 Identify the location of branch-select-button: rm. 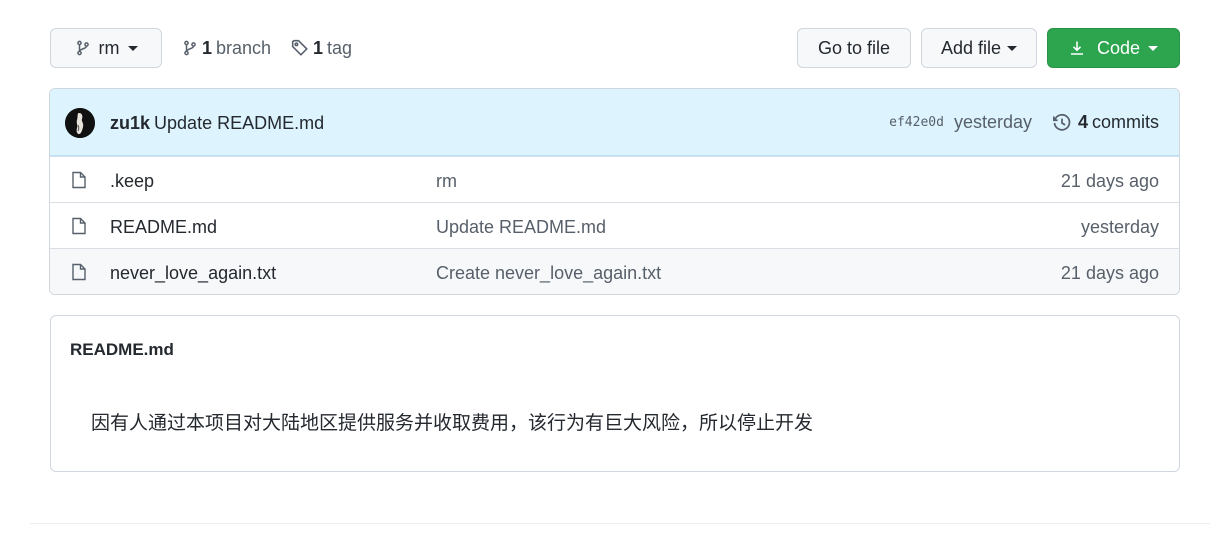
(106, 48).